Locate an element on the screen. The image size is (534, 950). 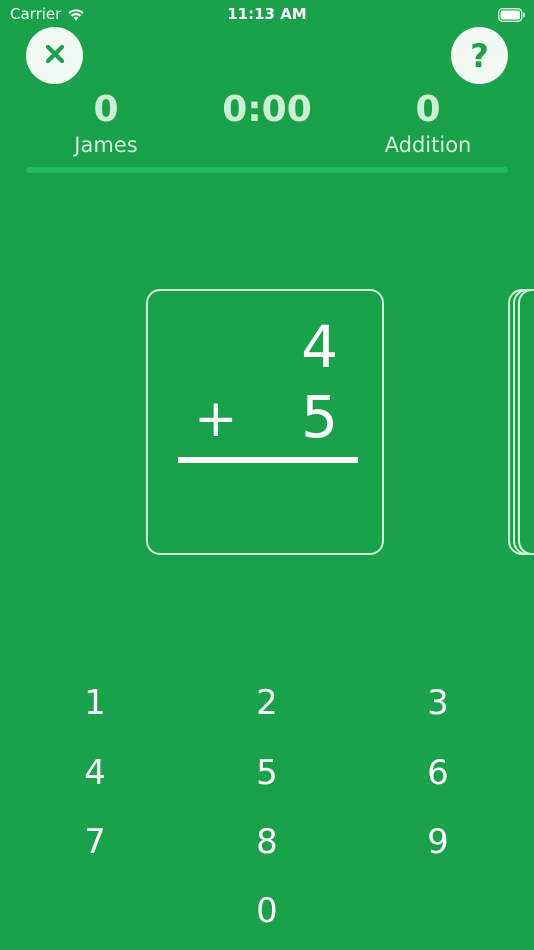
keypad-key-3: 3 is located at coordinates (438, 703).